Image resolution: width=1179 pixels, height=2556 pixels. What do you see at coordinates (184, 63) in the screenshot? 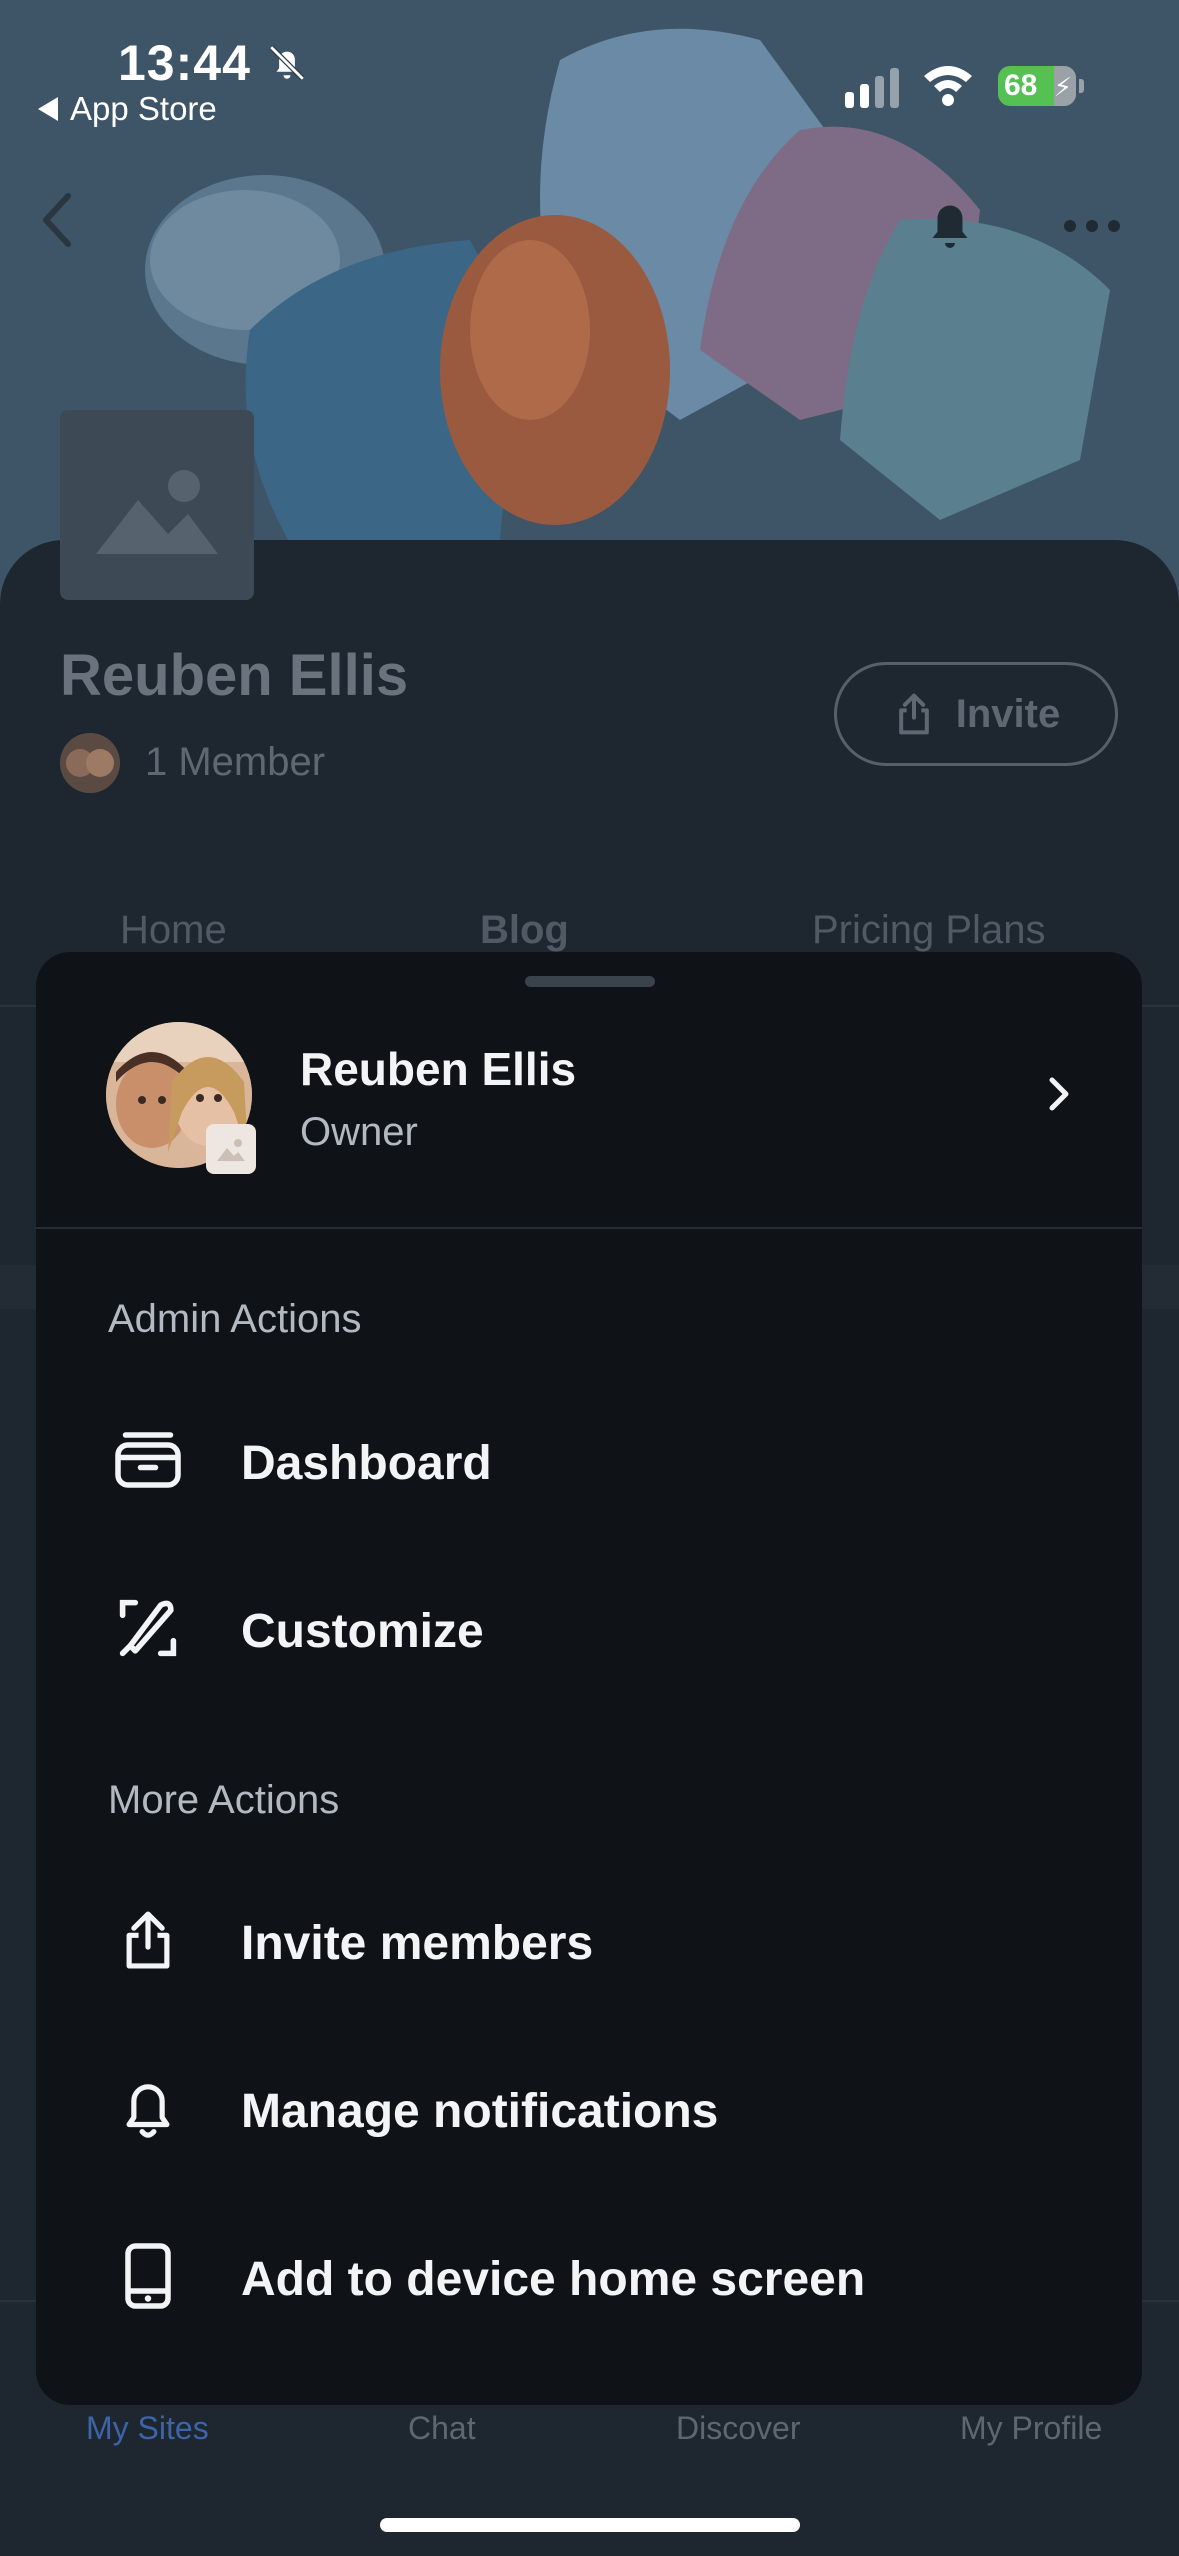
I see `status-time: 13:44` at bounding box center [184, 63].